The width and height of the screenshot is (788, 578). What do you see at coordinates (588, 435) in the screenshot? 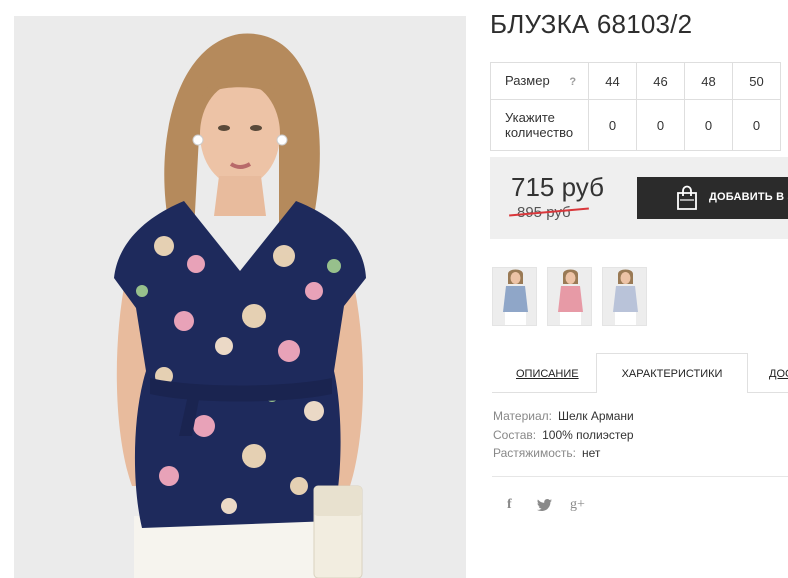
I see `spec-composition-value: 100% полиэстер` at bounding box center [588, 435].